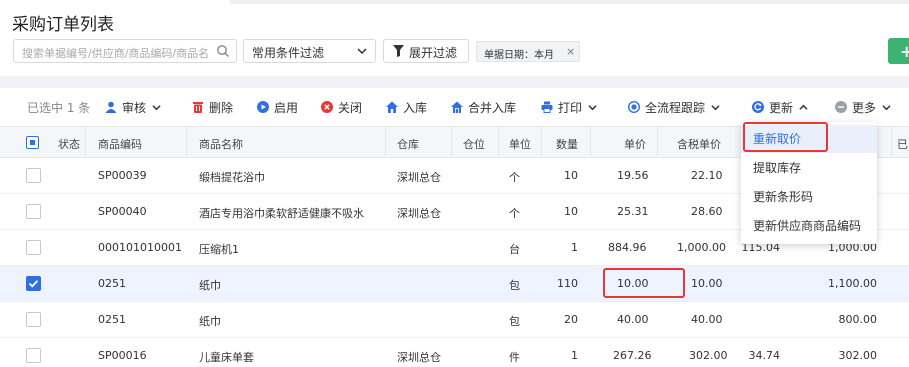 This screenshot has height=367, width=909. I want to click on condition-filter-value: 常用条件过滤, so click(288, 53).